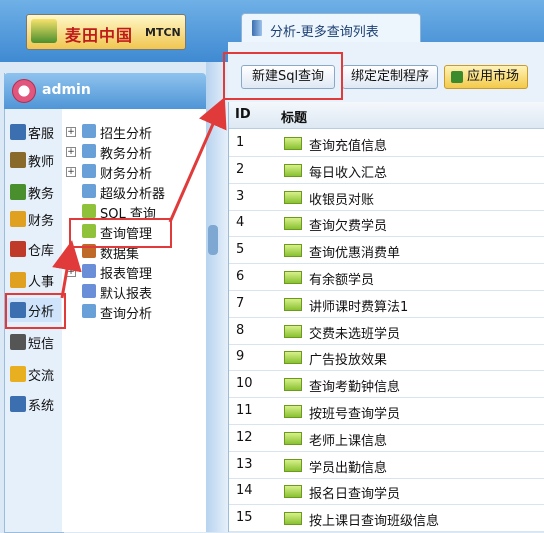 This screenshot has height=533, width=544. I want to click on annotation-arrows, so click(139, 198).